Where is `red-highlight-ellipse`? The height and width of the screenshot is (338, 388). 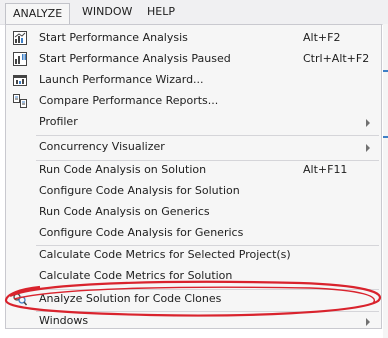
red-highlight-ellipse is located at coordinates (192, 298).